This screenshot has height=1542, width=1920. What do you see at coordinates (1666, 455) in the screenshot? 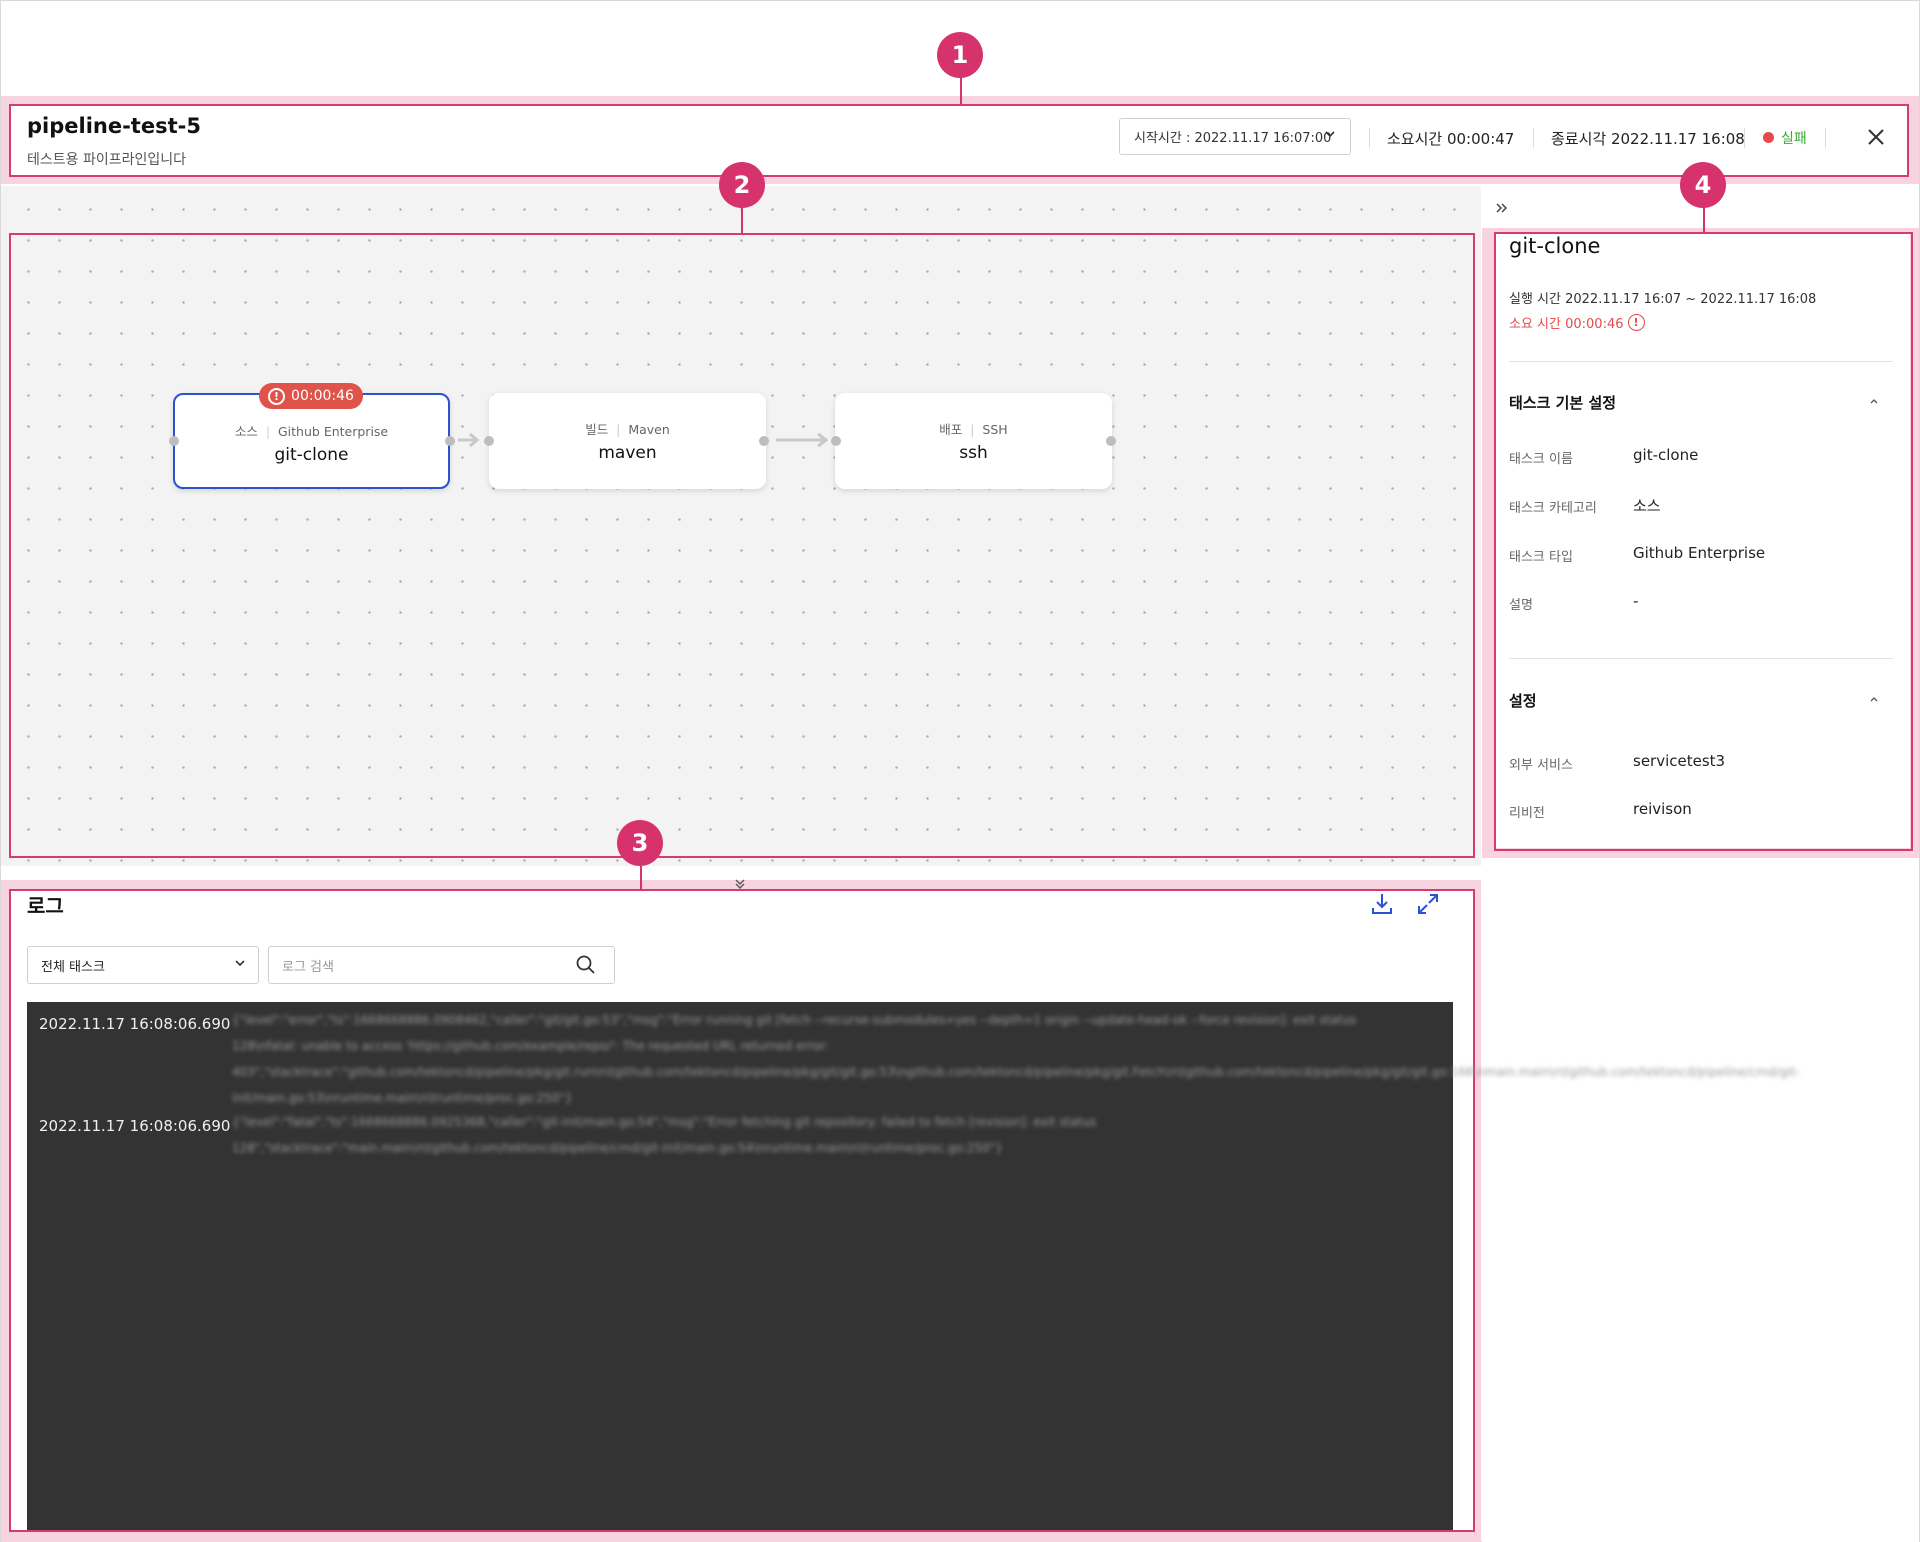
I see `field-value: git-clone` at bounding box center [1666, 455].